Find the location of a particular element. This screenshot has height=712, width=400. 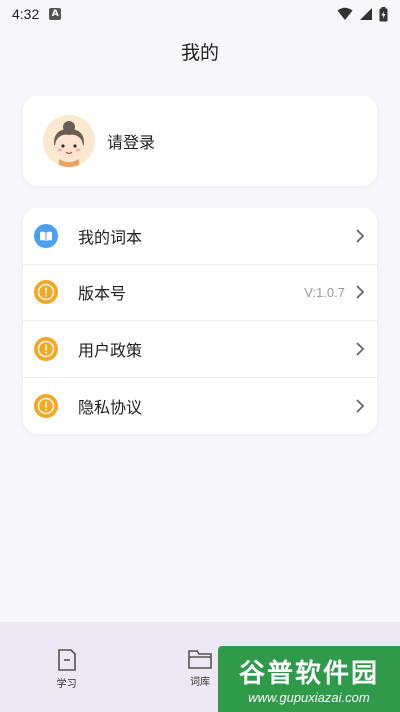

battery-icon is located at coordinates (383, 13).